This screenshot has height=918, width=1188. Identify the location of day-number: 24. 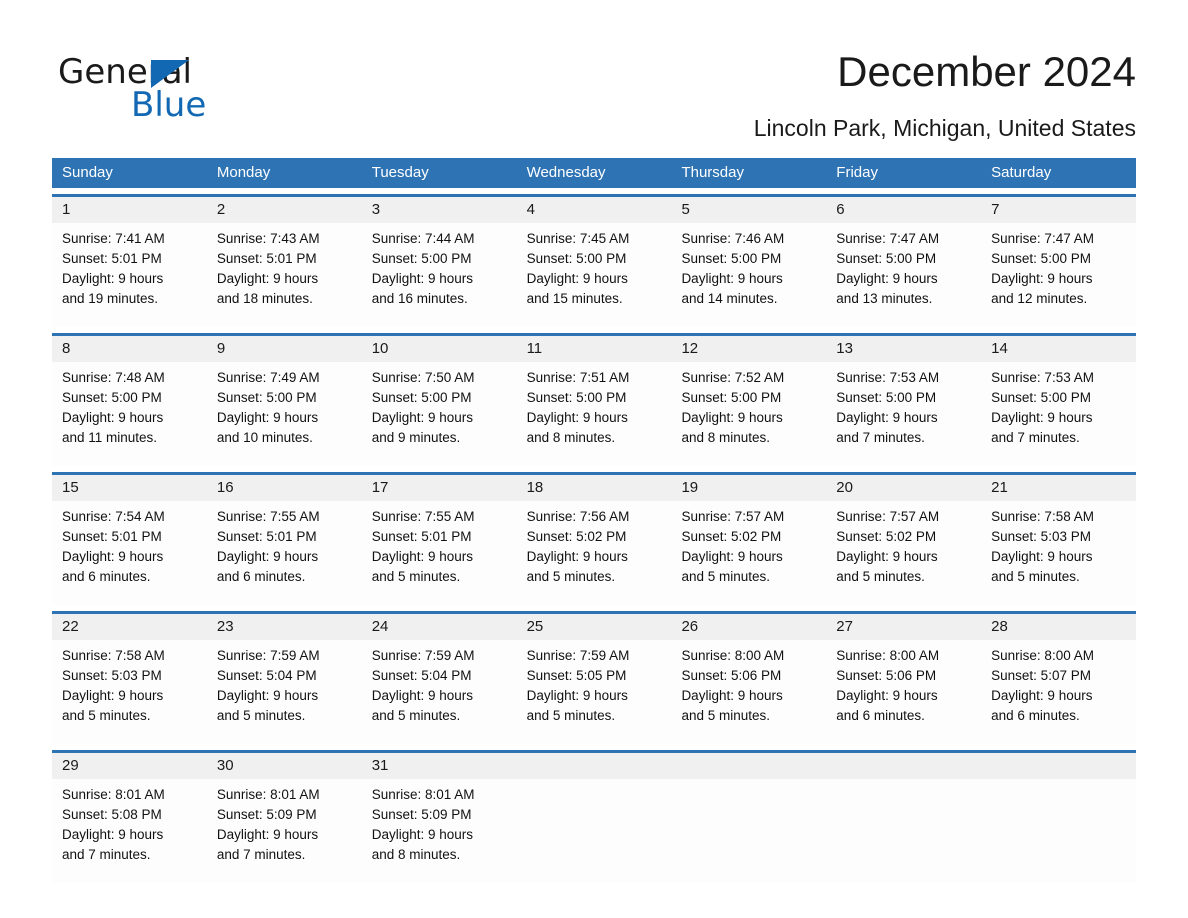
(439, 627).